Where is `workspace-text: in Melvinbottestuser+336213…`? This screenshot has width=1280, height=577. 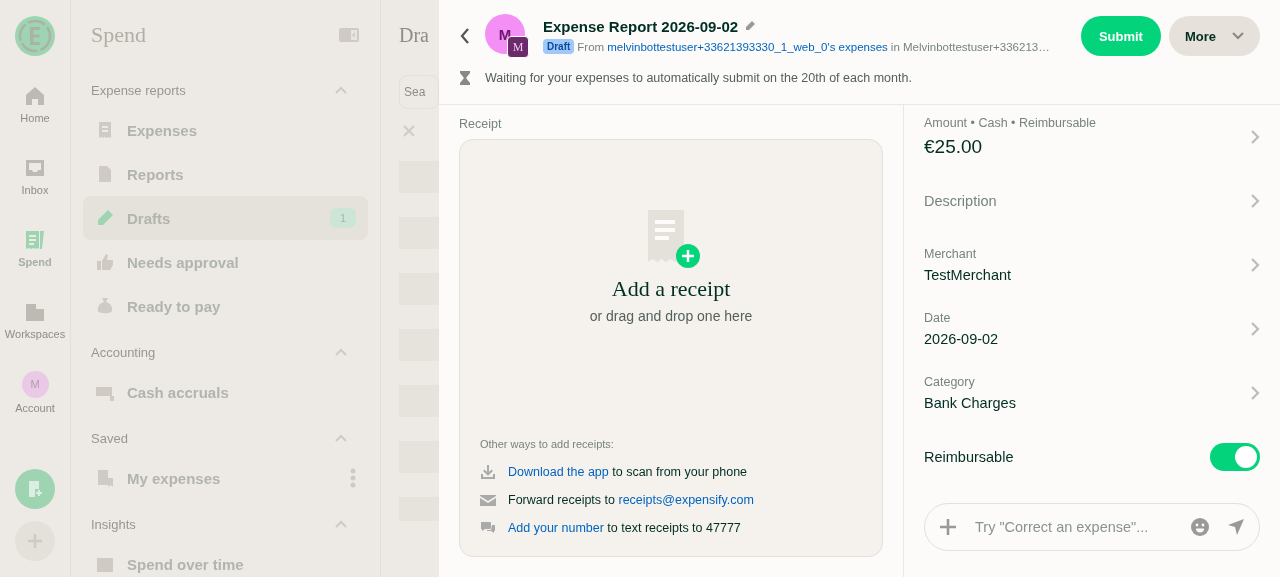
workspace-text: in Melvinbottestuser+336213… is located at coordinates (970, 46).